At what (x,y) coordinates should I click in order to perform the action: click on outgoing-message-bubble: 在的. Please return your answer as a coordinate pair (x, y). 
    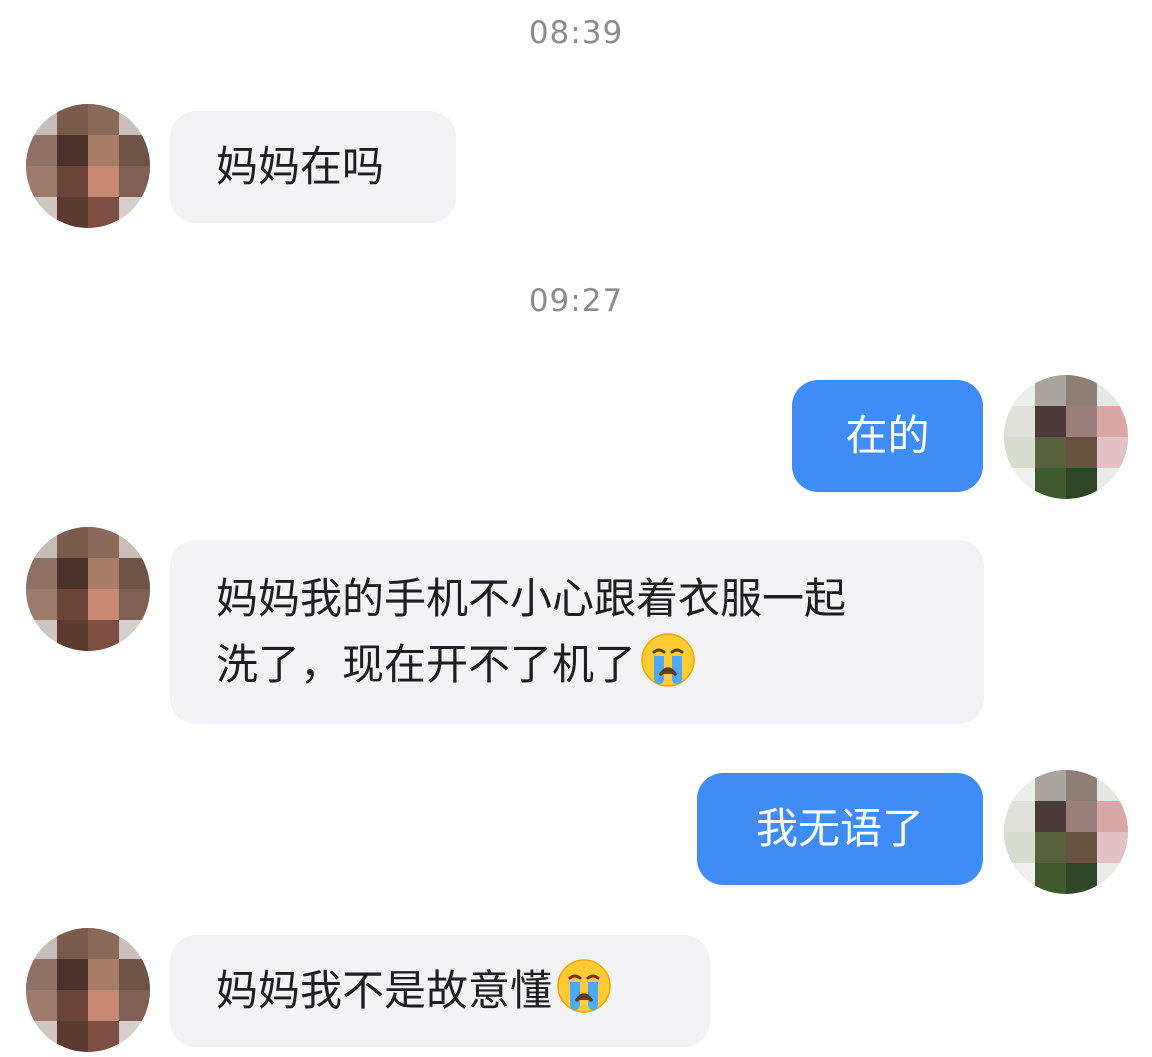
    Looking at the image, I should click on (887, 436).